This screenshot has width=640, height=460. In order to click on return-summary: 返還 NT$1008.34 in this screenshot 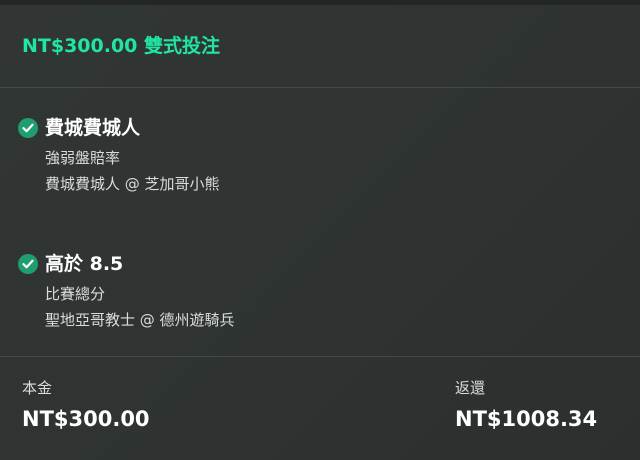, I will do `click(526, 405)`.